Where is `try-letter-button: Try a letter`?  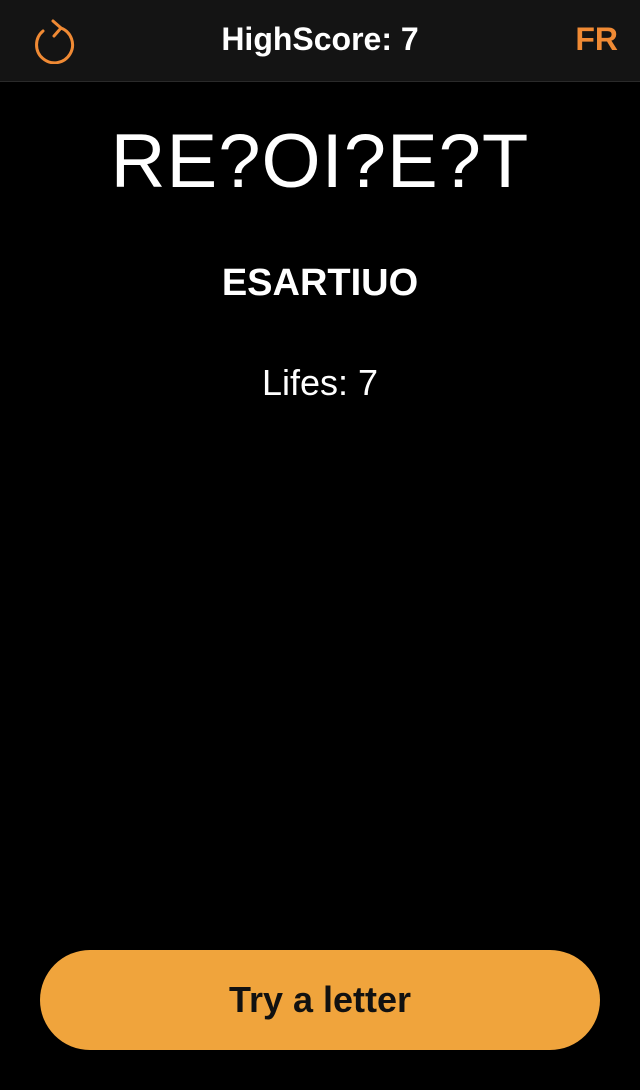 try-letter-button: Try a letter is located at coordinates (320, 1000).